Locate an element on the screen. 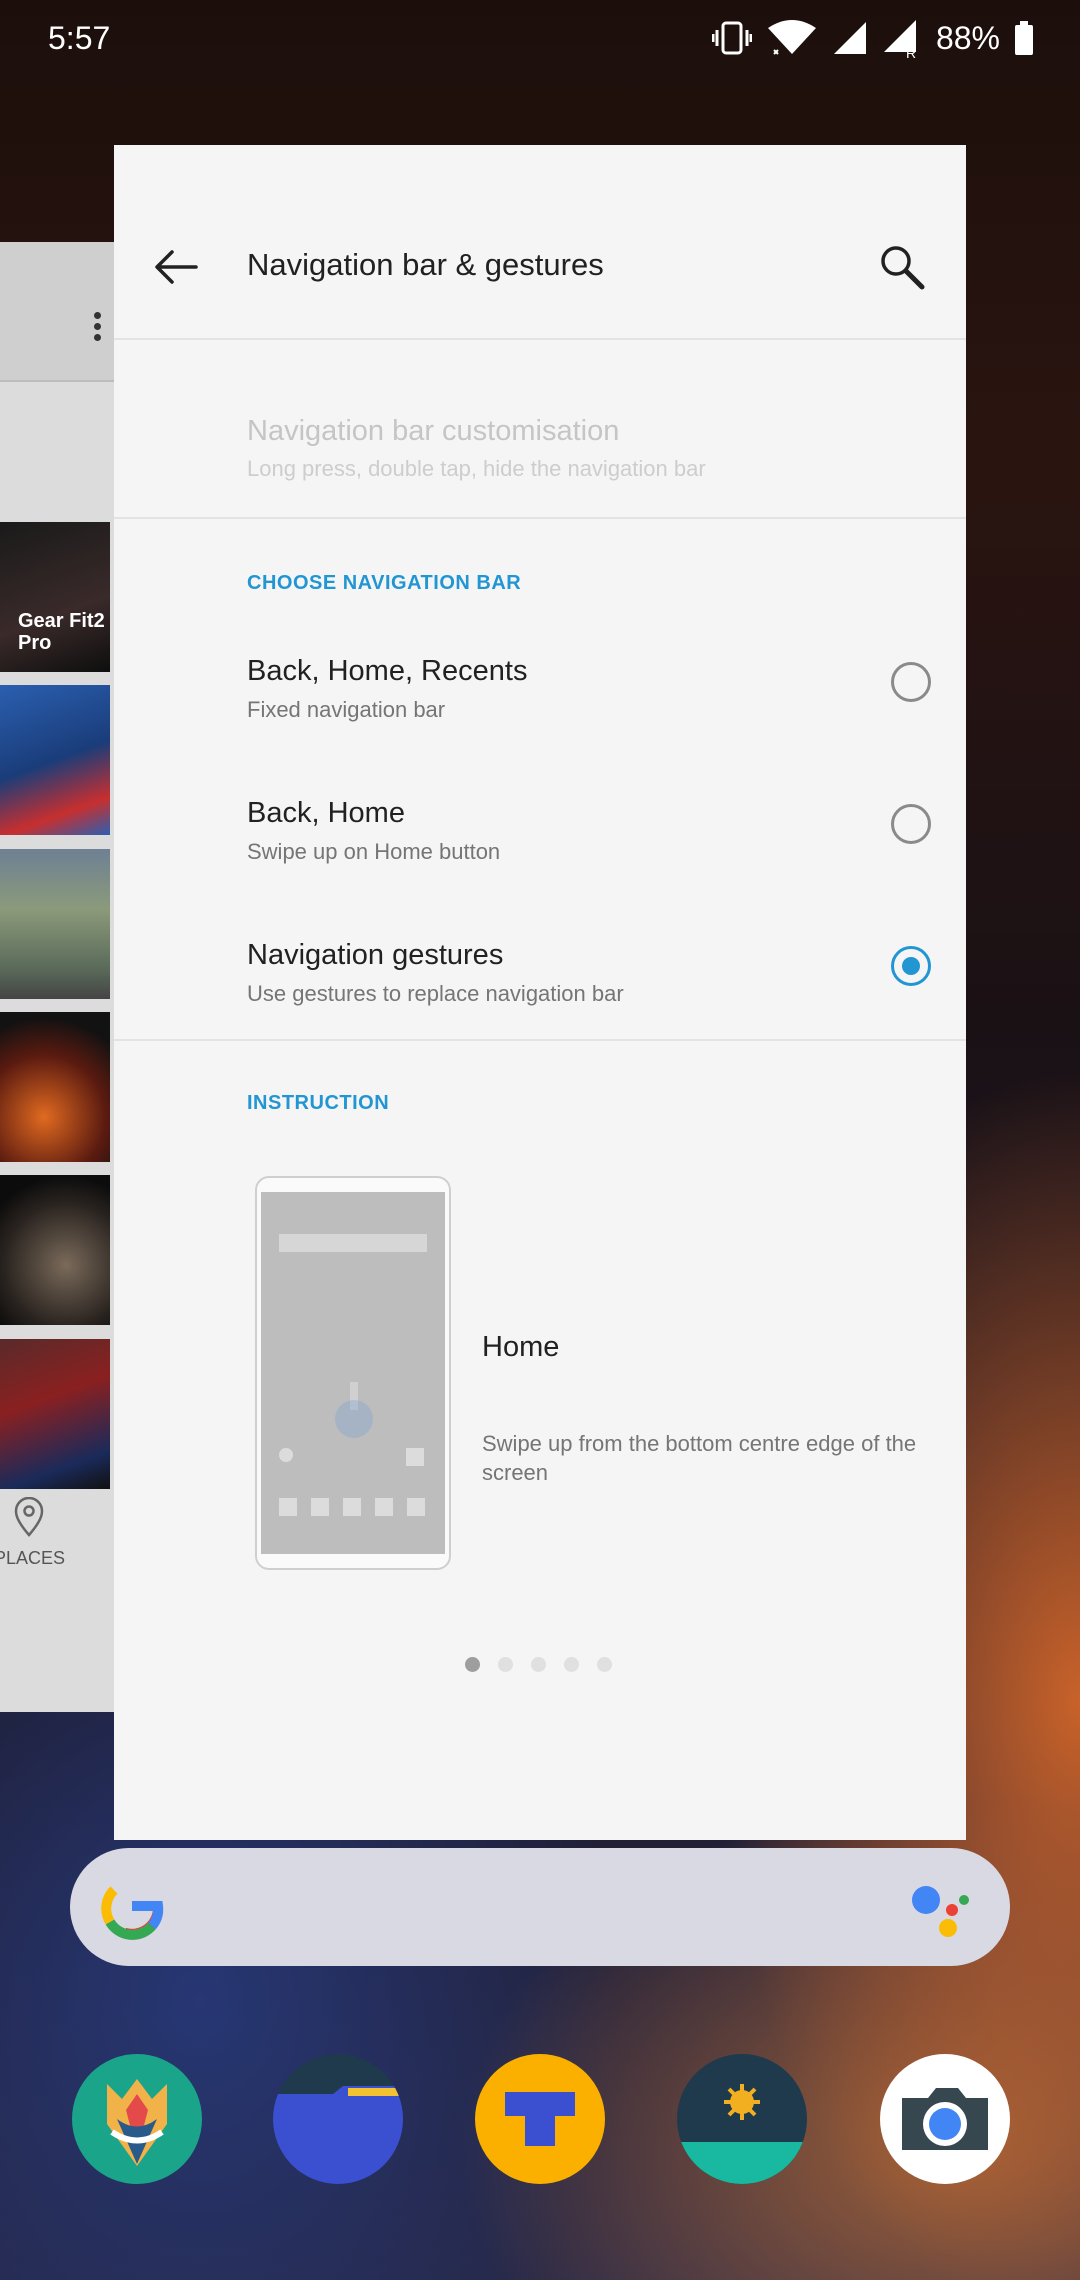 The width and height of the screenshot is (1080, 2280). battery-icon is located at coordinates (1024, 38).